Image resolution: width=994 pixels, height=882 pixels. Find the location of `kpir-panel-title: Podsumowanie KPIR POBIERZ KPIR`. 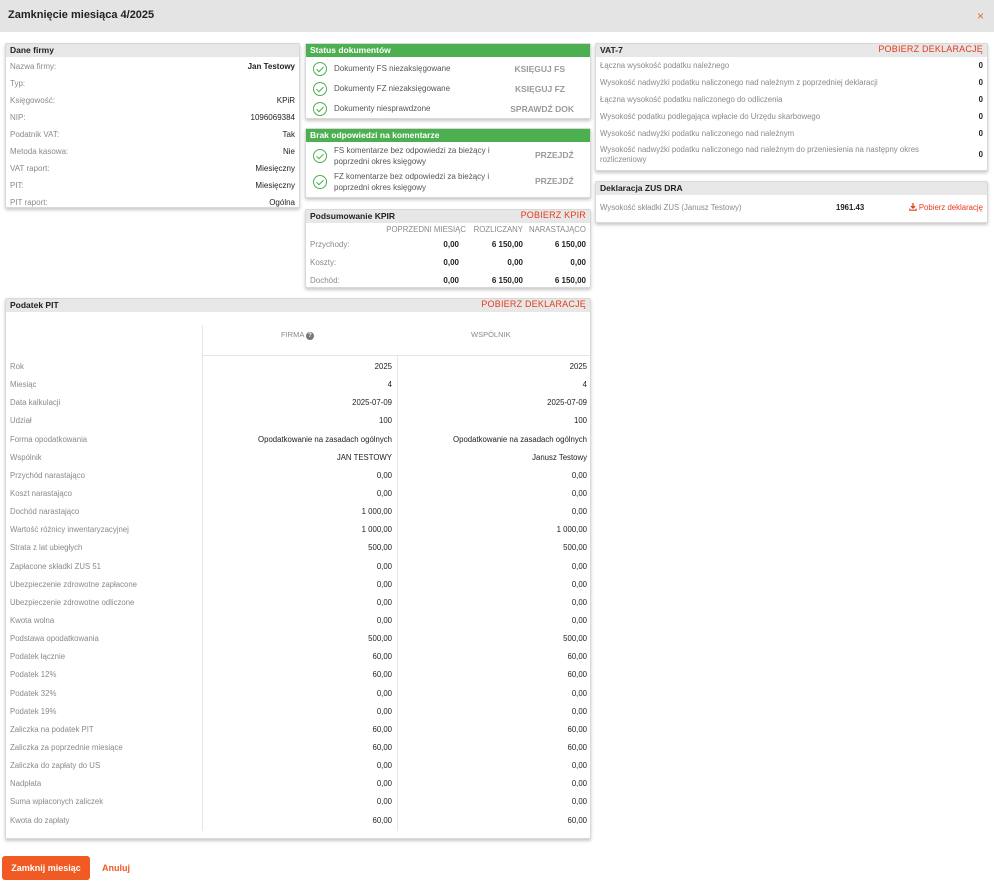

kpir-panel-title: Podsumowanie KPIR POBIERZ KPIR is located at coordinates (448, 216).